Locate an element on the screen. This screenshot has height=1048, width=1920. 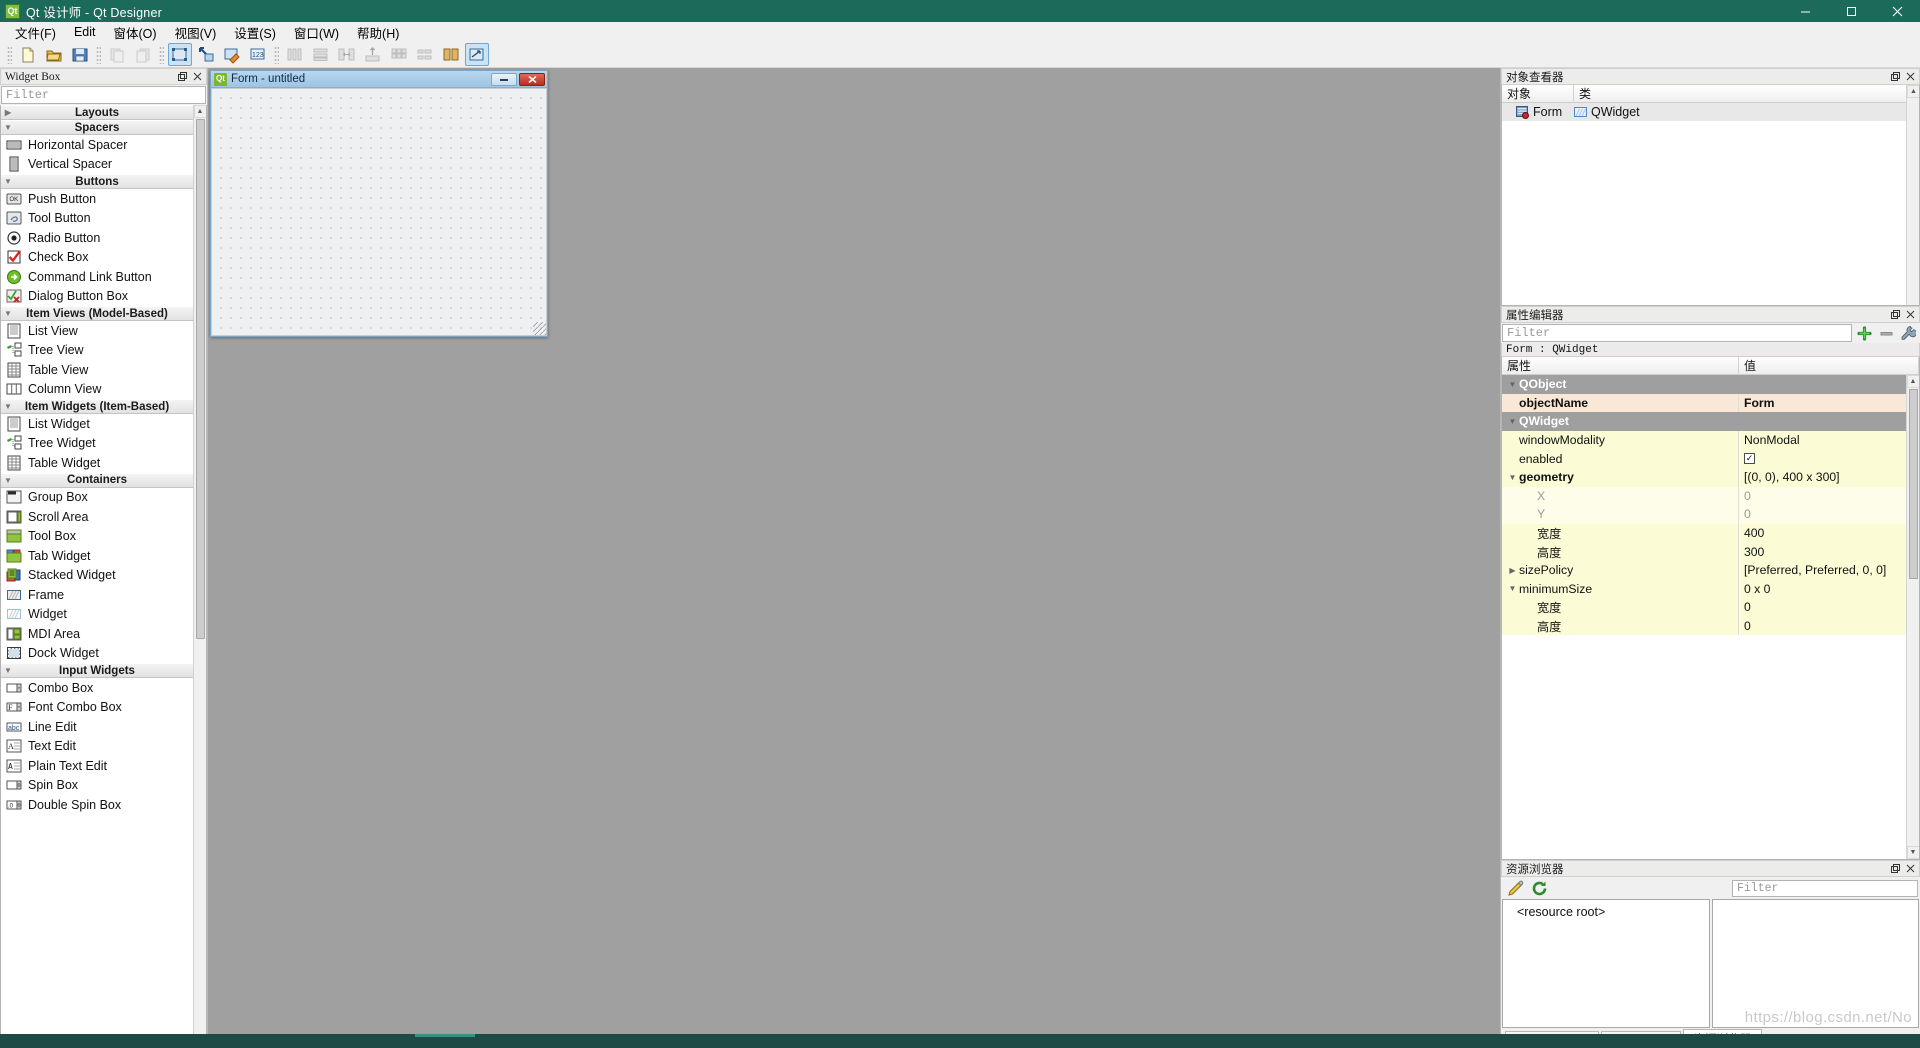
property-row-minimumsize-height: 高度 0 is located at coordinates (1710, 626).